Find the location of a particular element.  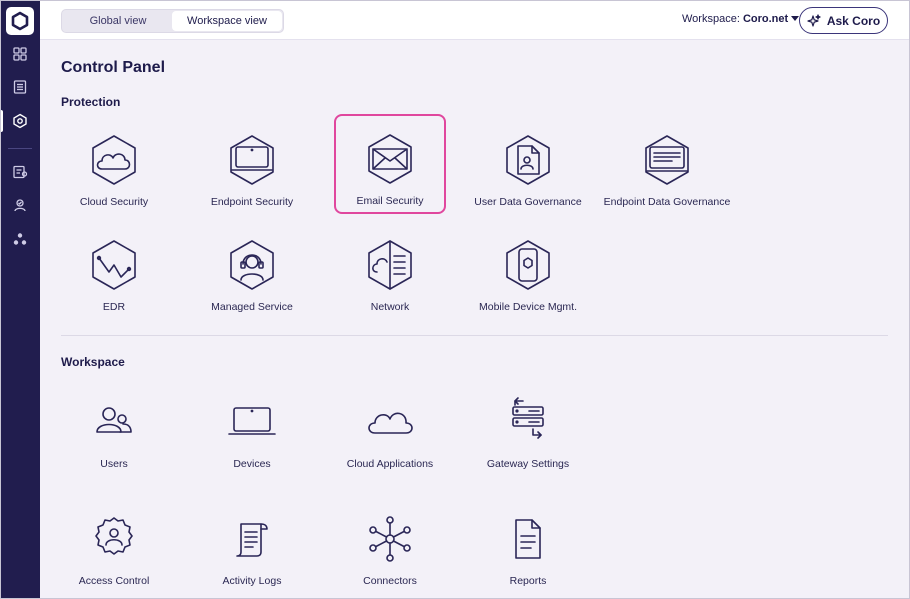

tile-connectors: Connectors is located at coordinates (390, 544).